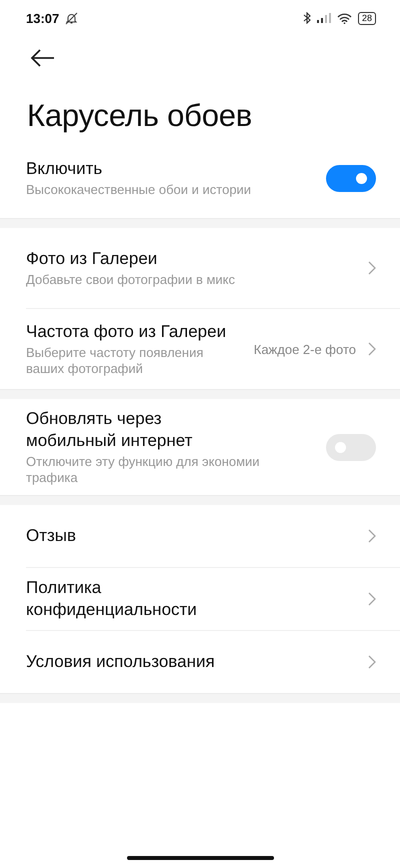  What do you see at coordinates (110, 430) in the screenshot?
I see `setting-title: Обновлять через мобильный интернет` at bounding box center [110, 430].